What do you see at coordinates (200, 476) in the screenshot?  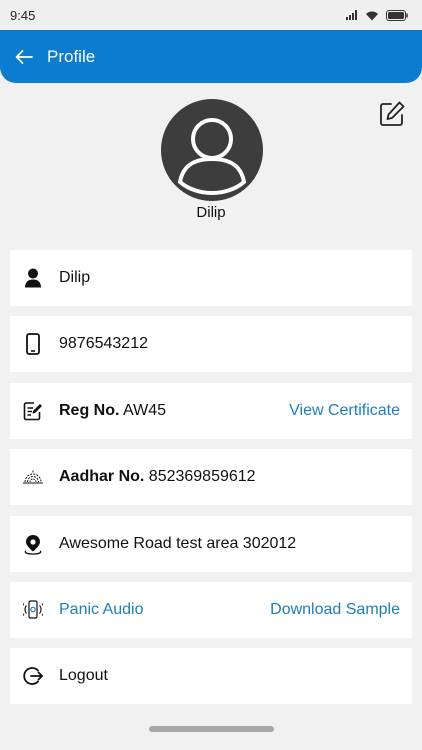 I see `aadhar-value: 852369859612` at bounding box center [200, 476].